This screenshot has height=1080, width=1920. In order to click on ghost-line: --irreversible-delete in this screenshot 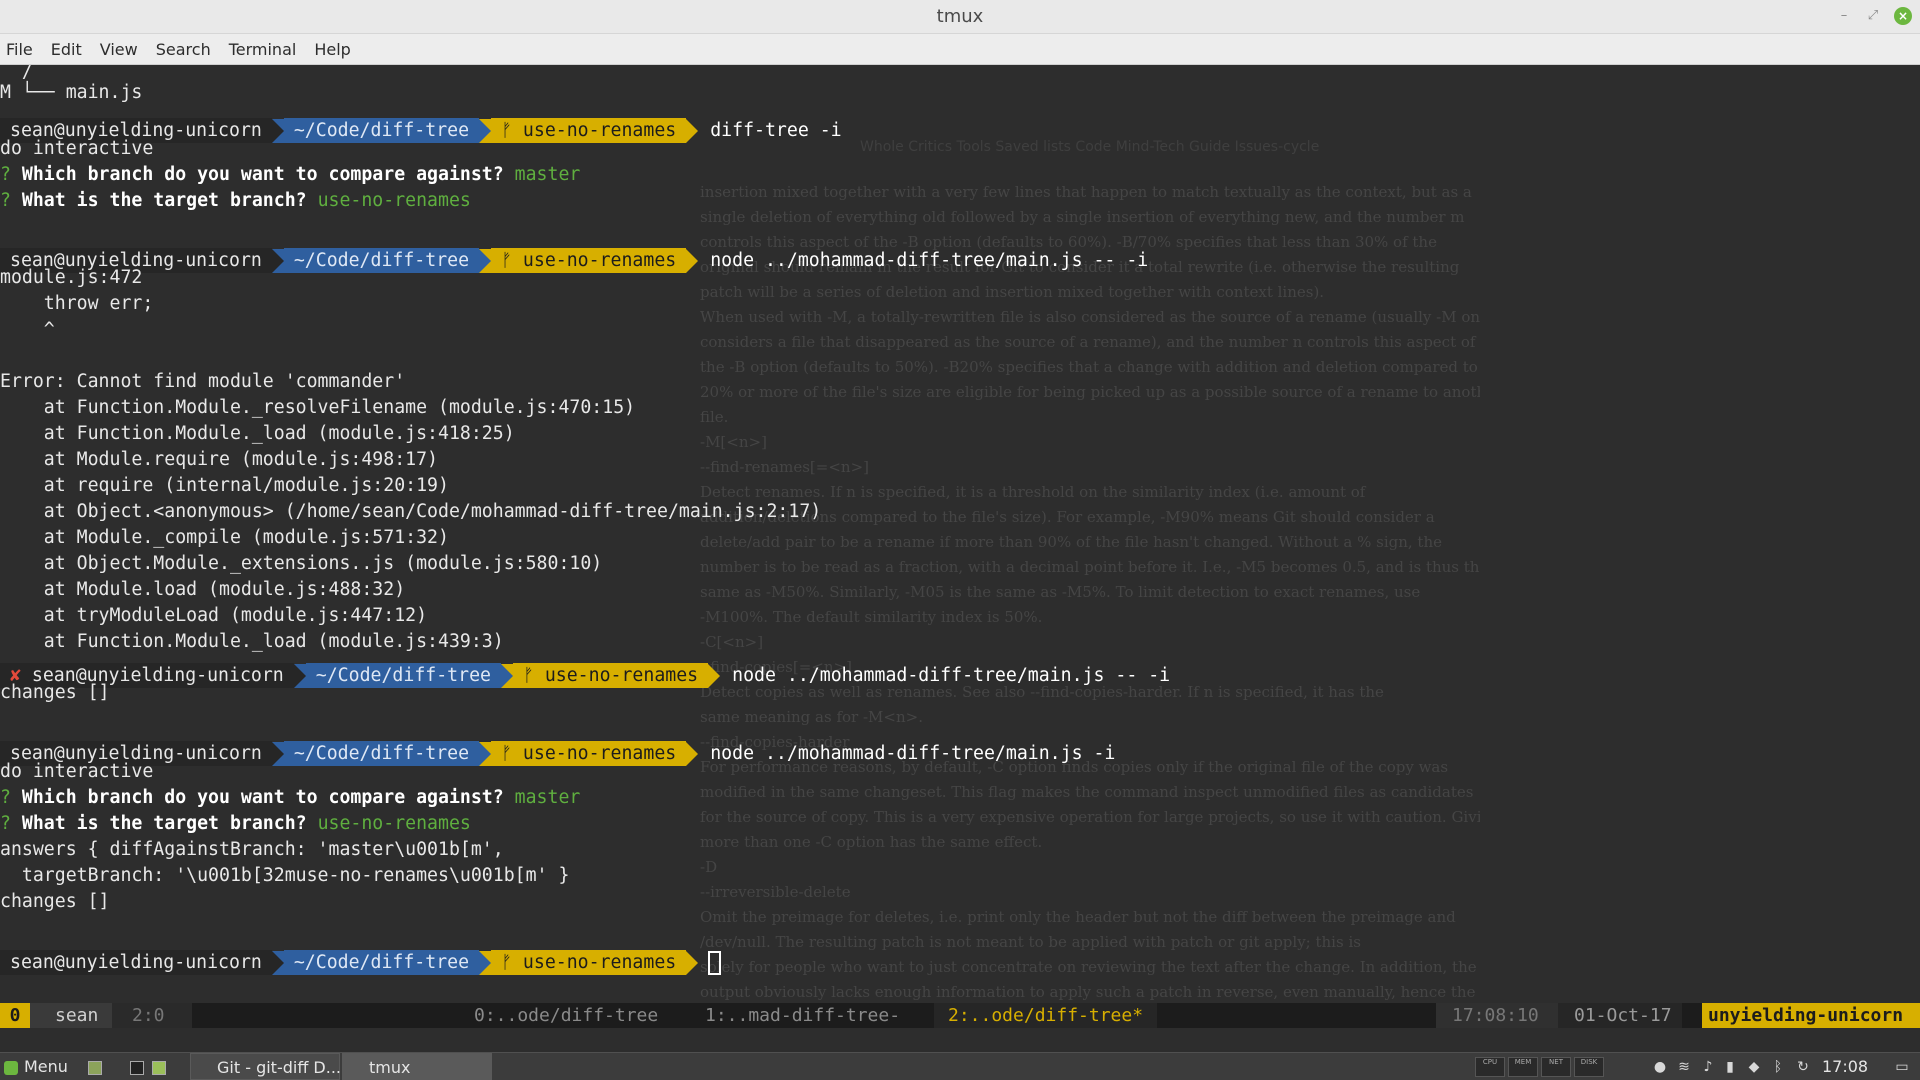, I will do `click(775, 892)`.